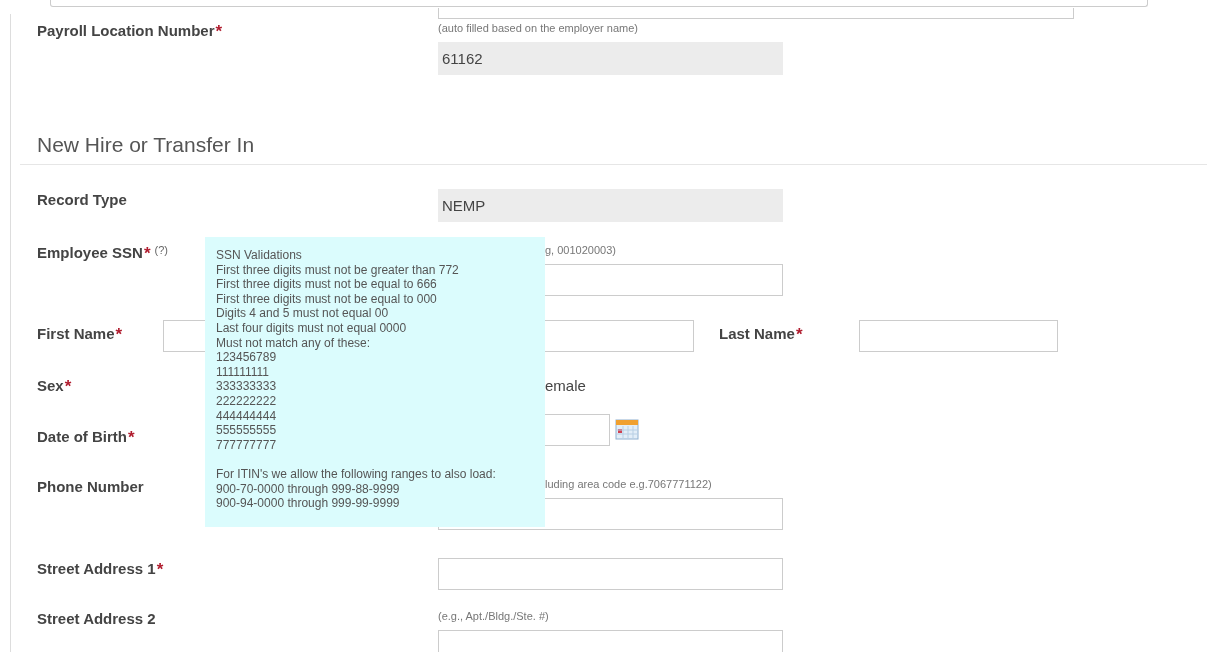 The height and width of the screenshot is (652, 1207). Describe the element at coordinates (356, 474) in the screenshot. I see `tooltip-line: For ITIN's we allow the following ranges to also load:` at that location.